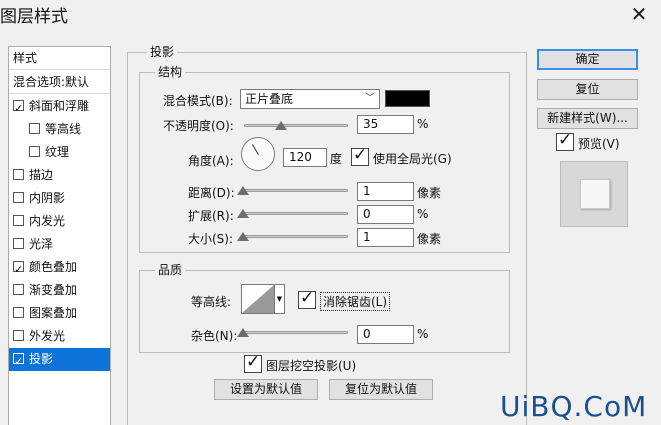  What do you see at coordinates (296, 125) in the screenshot?
I see `opacity-slider` at bounding box center [296, 125].